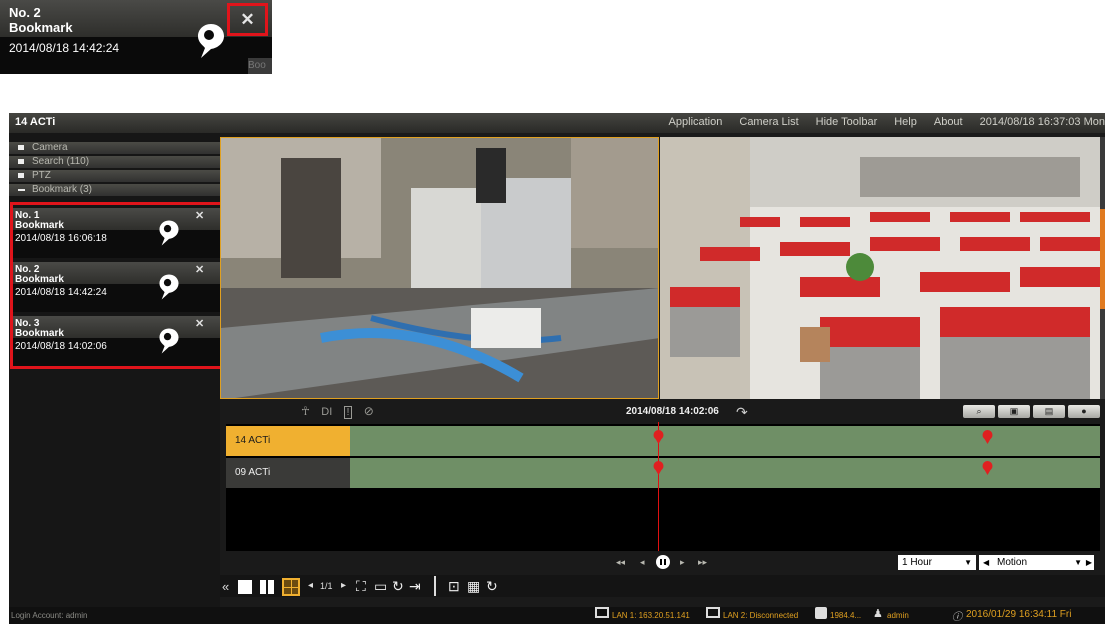  What do you see at coordinates (454, 586) in the screenshot?
I see `crop-icon: ⊡` at bounding box center [454, 586].